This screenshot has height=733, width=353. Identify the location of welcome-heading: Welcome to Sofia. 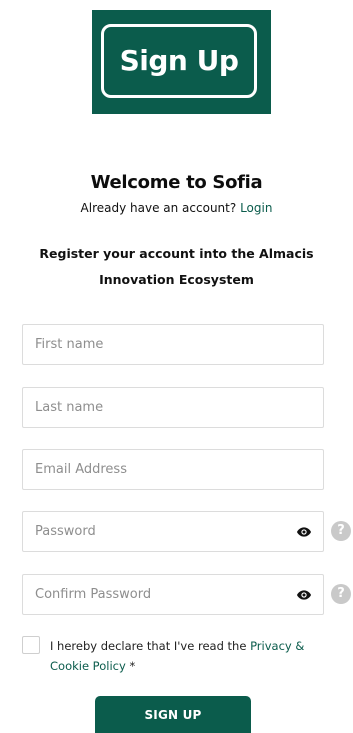
(176, 182).